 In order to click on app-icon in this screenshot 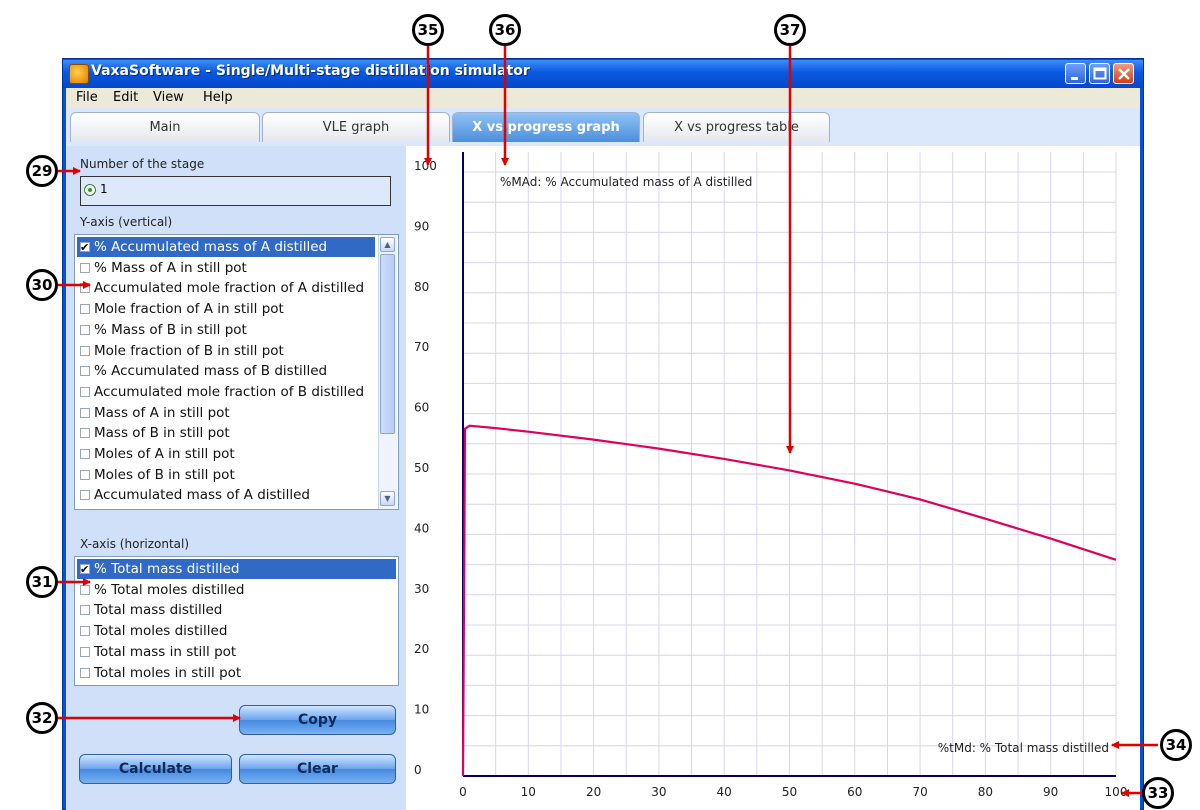, I will do `click(79, 74)`.